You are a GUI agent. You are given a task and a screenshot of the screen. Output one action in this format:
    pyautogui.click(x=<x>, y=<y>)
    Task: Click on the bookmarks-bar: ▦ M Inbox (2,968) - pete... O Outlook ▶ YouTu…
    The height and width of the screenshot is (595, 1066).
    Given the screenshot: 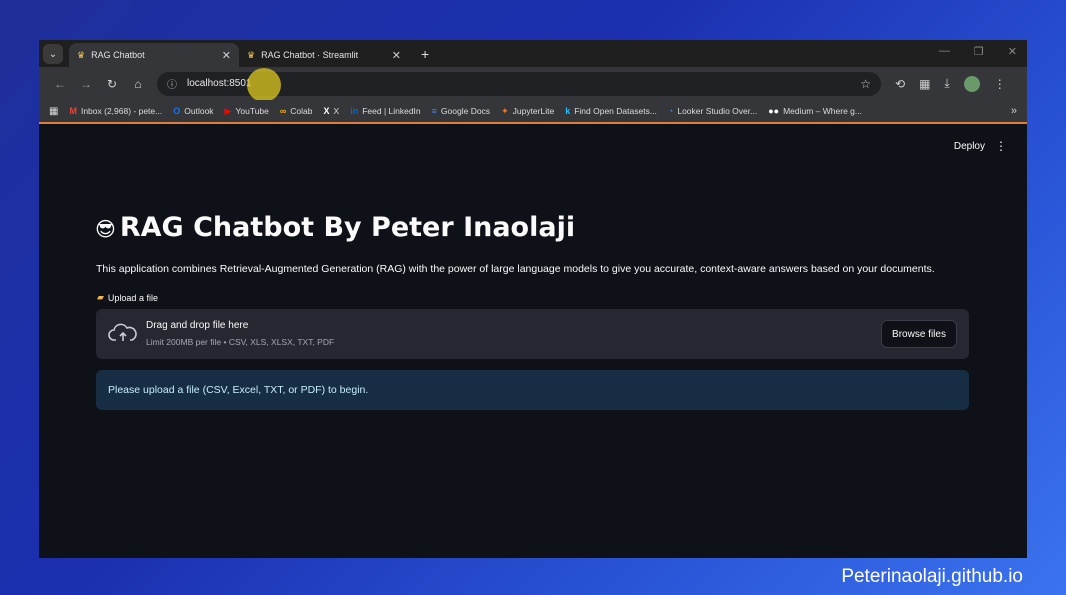 What is the action you would take?
    pyautogui.click(x=533, y=112)
    